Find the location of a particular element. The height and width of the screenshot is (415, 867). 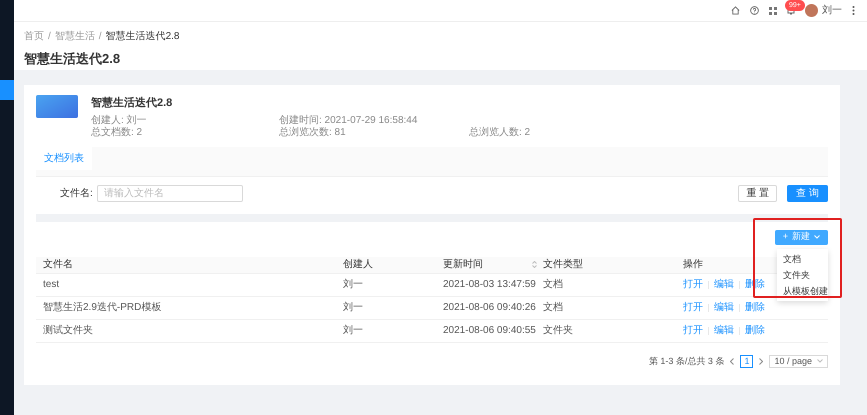

column-header: 创建人 is located at coordinates (358, 265).